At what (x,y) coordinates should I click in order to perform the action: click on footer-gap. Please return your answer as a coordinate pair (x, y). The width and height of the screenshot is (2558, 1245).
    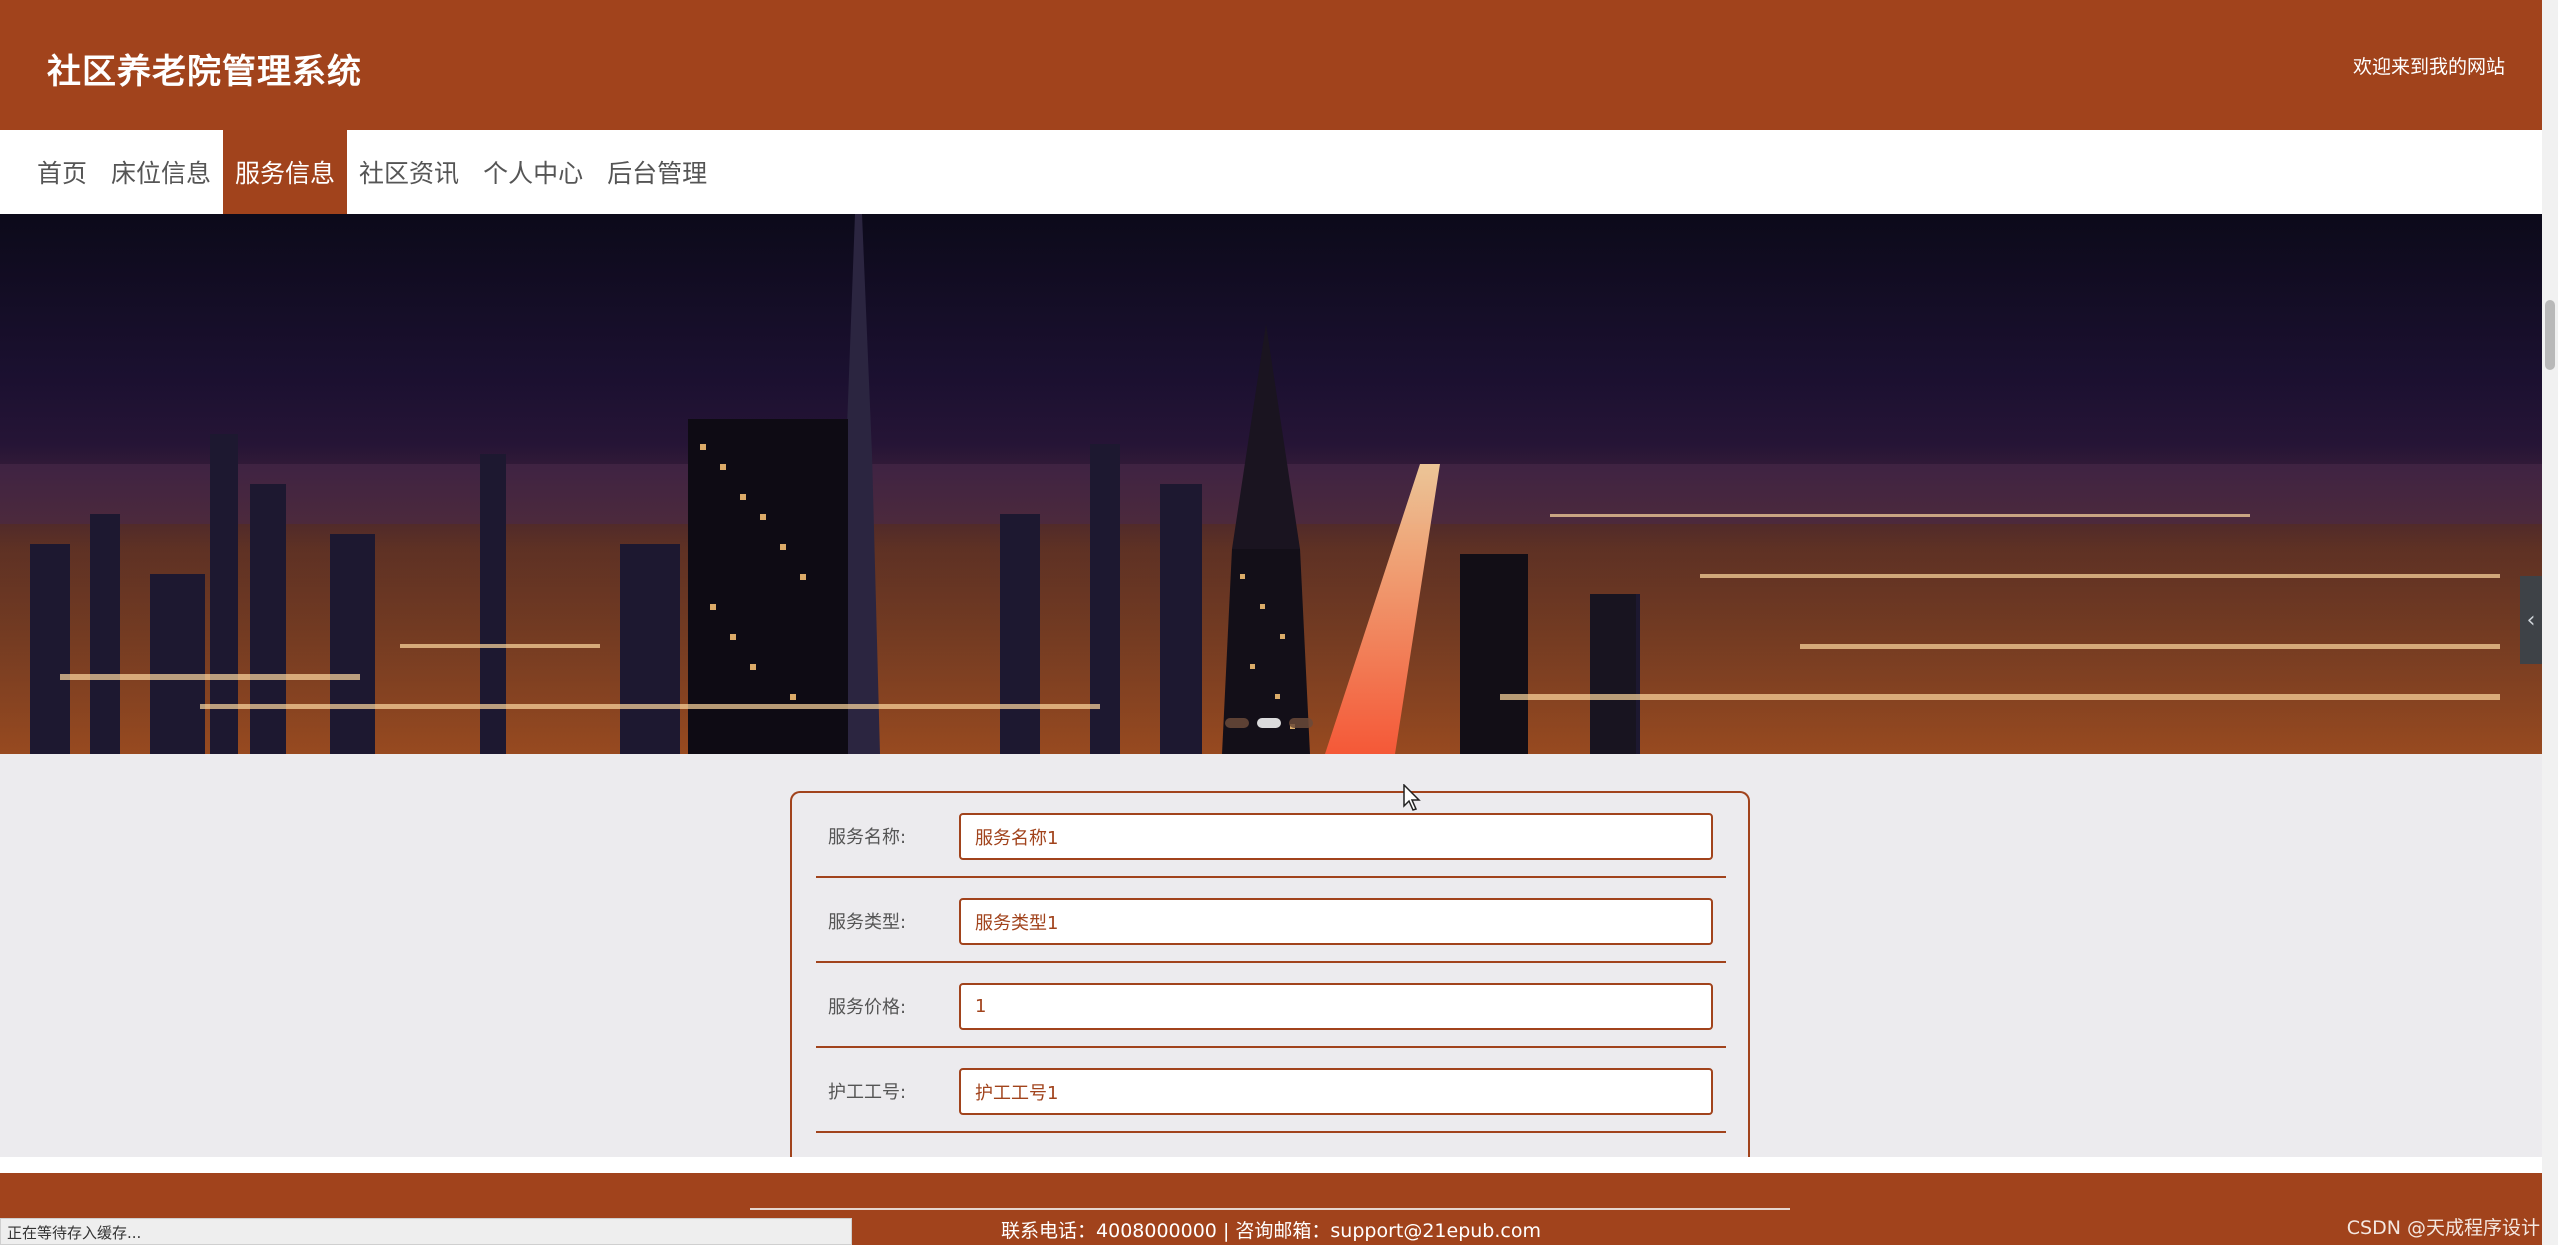
    Looking at the image, I should click on (1271, 1165).